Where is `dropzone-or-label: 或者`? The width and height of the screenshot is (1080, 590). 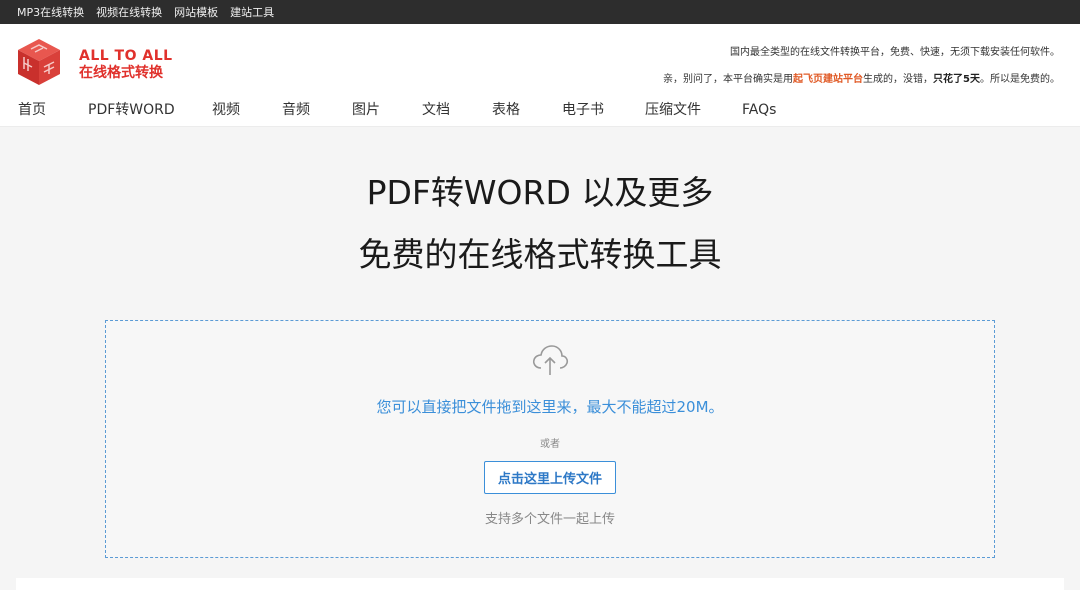
dropzone-or-label: 或者 is located at coordinates (550, 444).